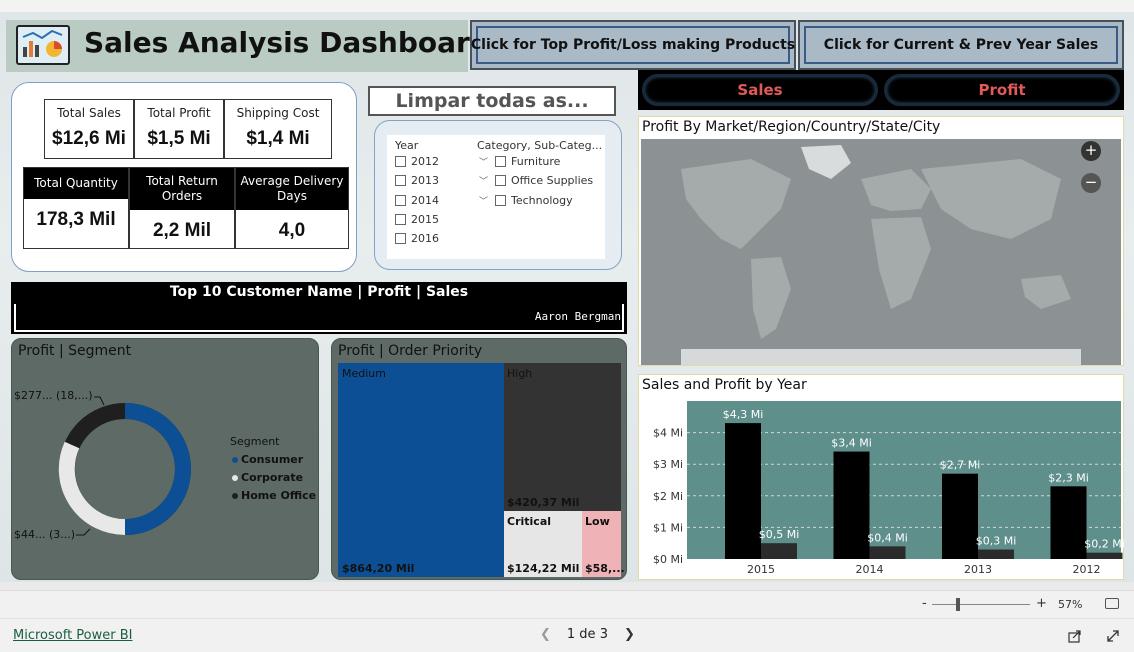  Describe the element at coordinates (668, 496) in the screenshot. I see `y-tick-label: $2 Mi` at that location.